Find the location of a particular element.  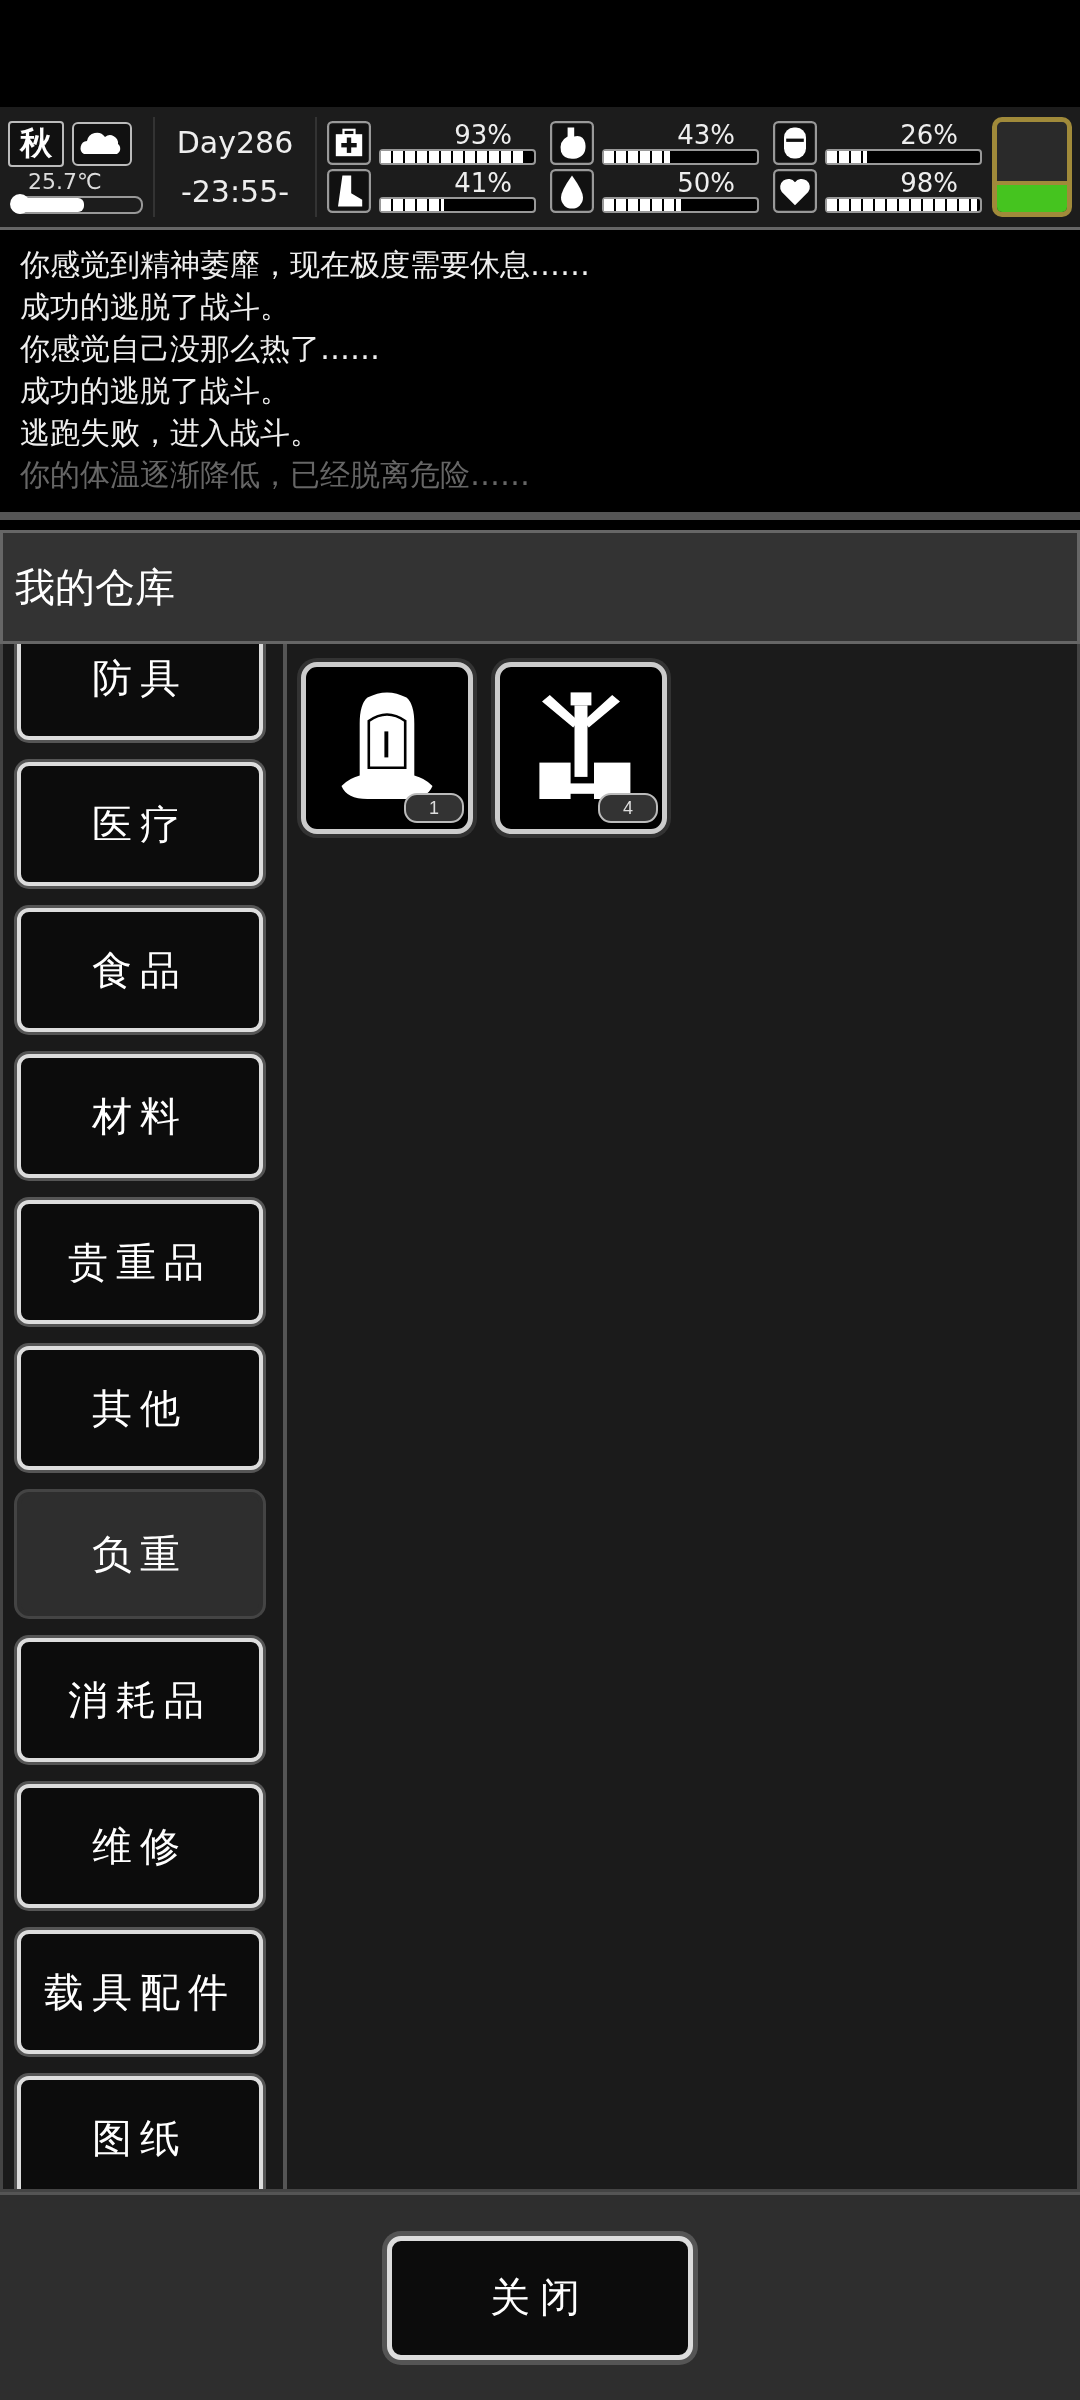

capsule-icon is located at coordinates (795, 143).